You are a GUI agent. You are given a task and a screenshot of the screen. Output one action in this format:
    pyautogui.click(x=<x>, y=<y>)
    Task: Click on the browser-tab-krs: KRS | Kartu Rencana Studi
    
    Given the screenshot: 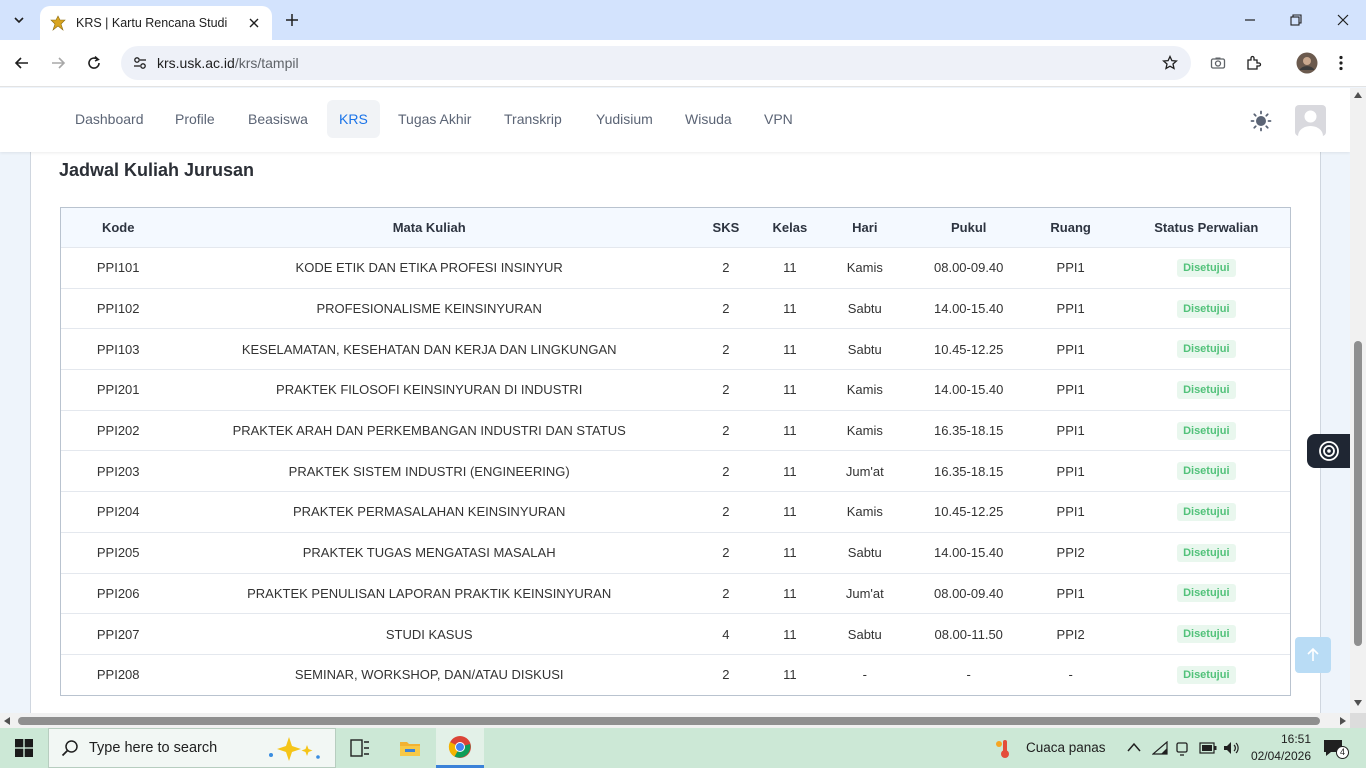 What is the action you would take?
    pyautogui.click(x=156, y=23)
    